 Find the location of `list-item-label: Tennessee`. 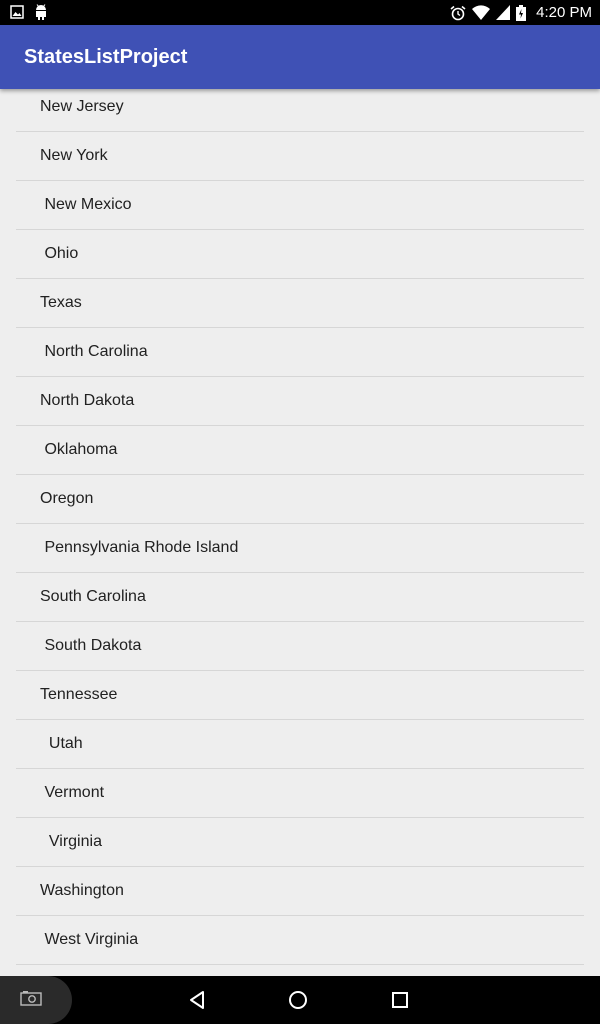

list-item-label: Tennessee is located at coordinates (79, 694).